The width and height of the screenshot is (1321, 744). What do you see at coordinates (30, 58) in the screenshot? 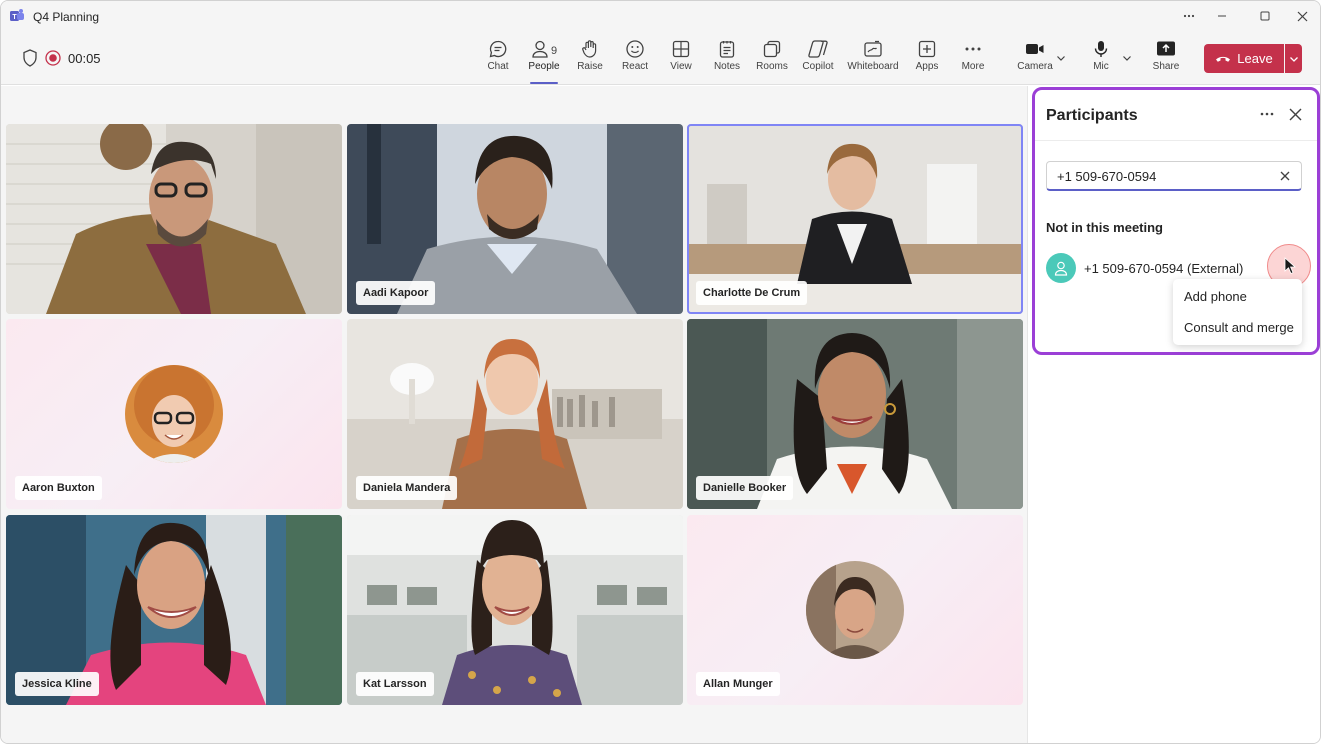
I see `shield-icon` at bounding box center [30, 58].